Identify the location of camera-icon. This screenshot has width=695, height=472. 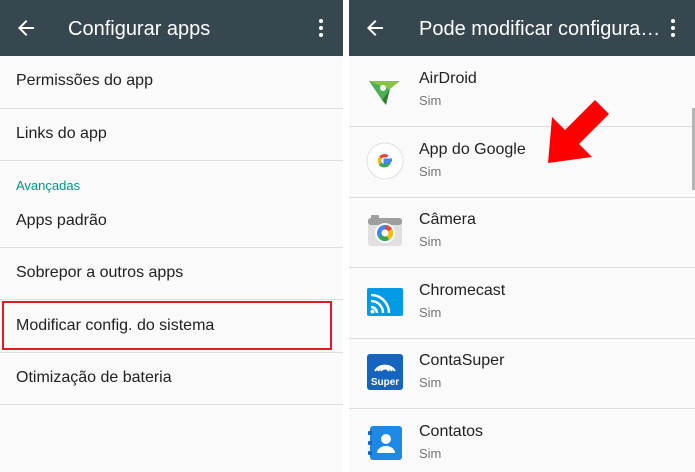
(385, 230).